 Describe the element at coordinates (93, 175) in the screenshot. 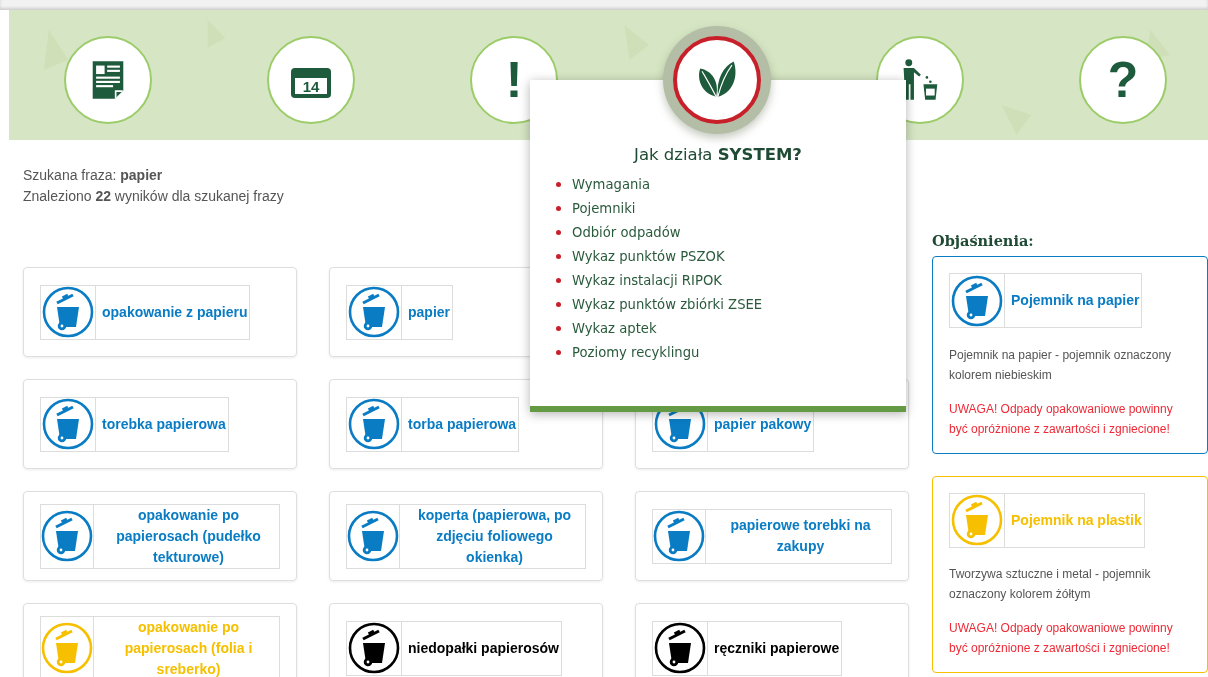

I see `search-phrase: Szukana fraza: papier` at that location.